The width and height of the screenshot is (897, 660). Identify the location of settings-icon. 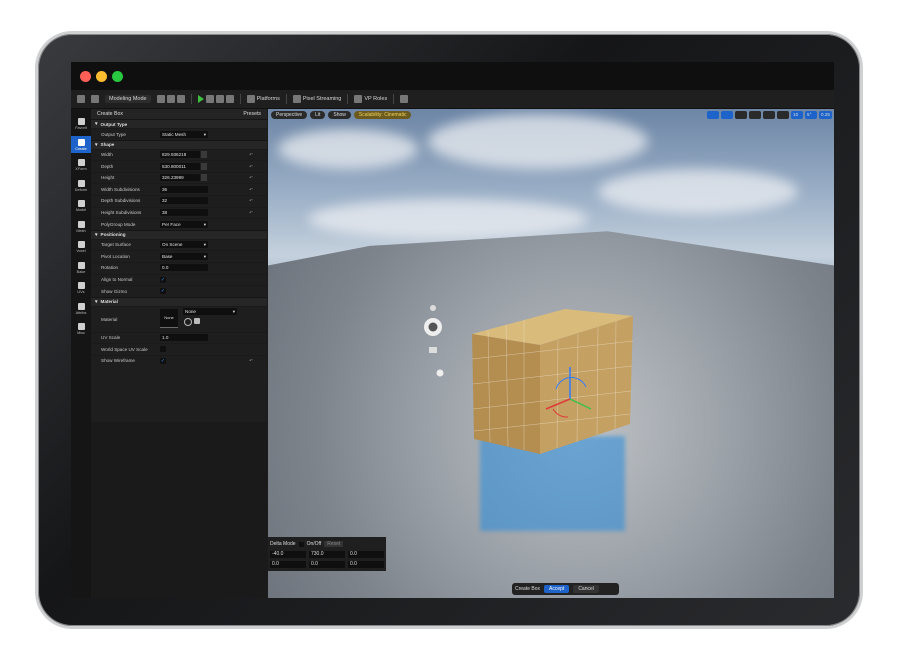
(404, 99).